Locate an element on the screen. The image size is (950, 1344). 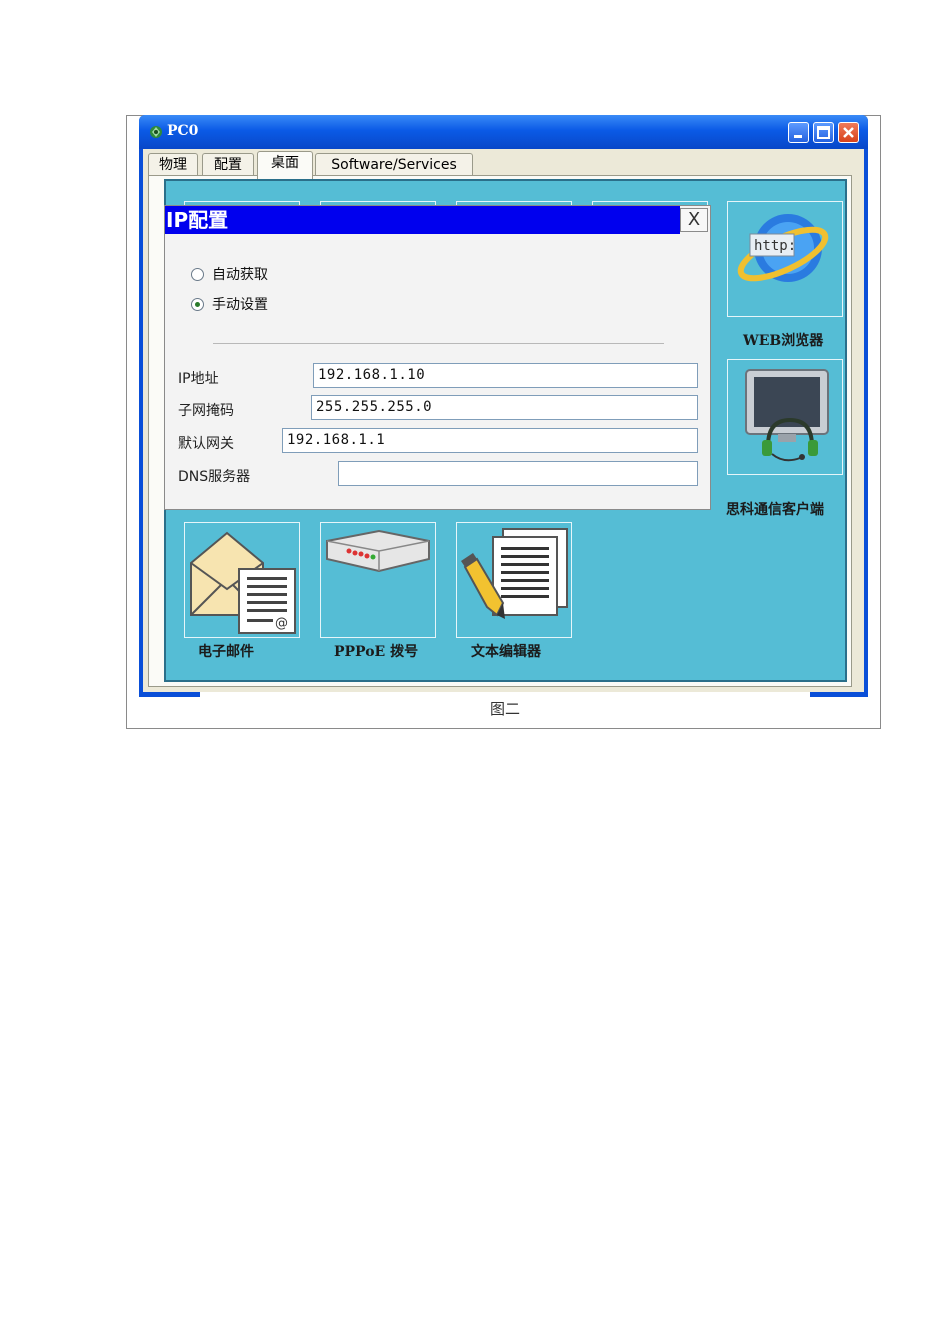
tab-label: 物理 is located at coordinates (173, 165).